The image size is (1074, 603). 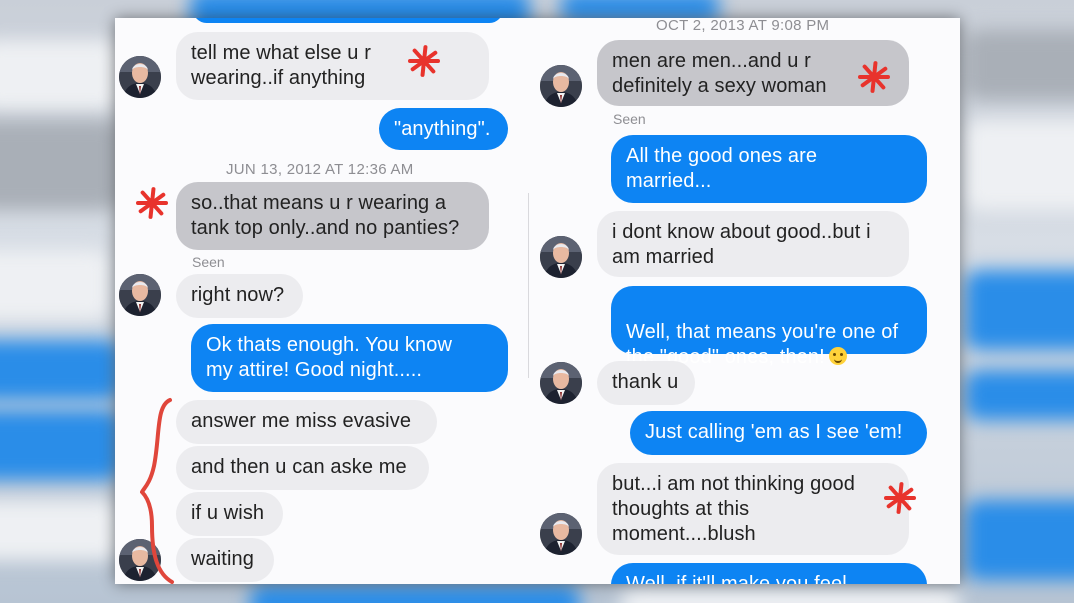 What do you see at coordinates (306, 422) in the screenshot?
I see `message-bubble-incoming: answer me miss evasive` at bounding box center [306, 422].